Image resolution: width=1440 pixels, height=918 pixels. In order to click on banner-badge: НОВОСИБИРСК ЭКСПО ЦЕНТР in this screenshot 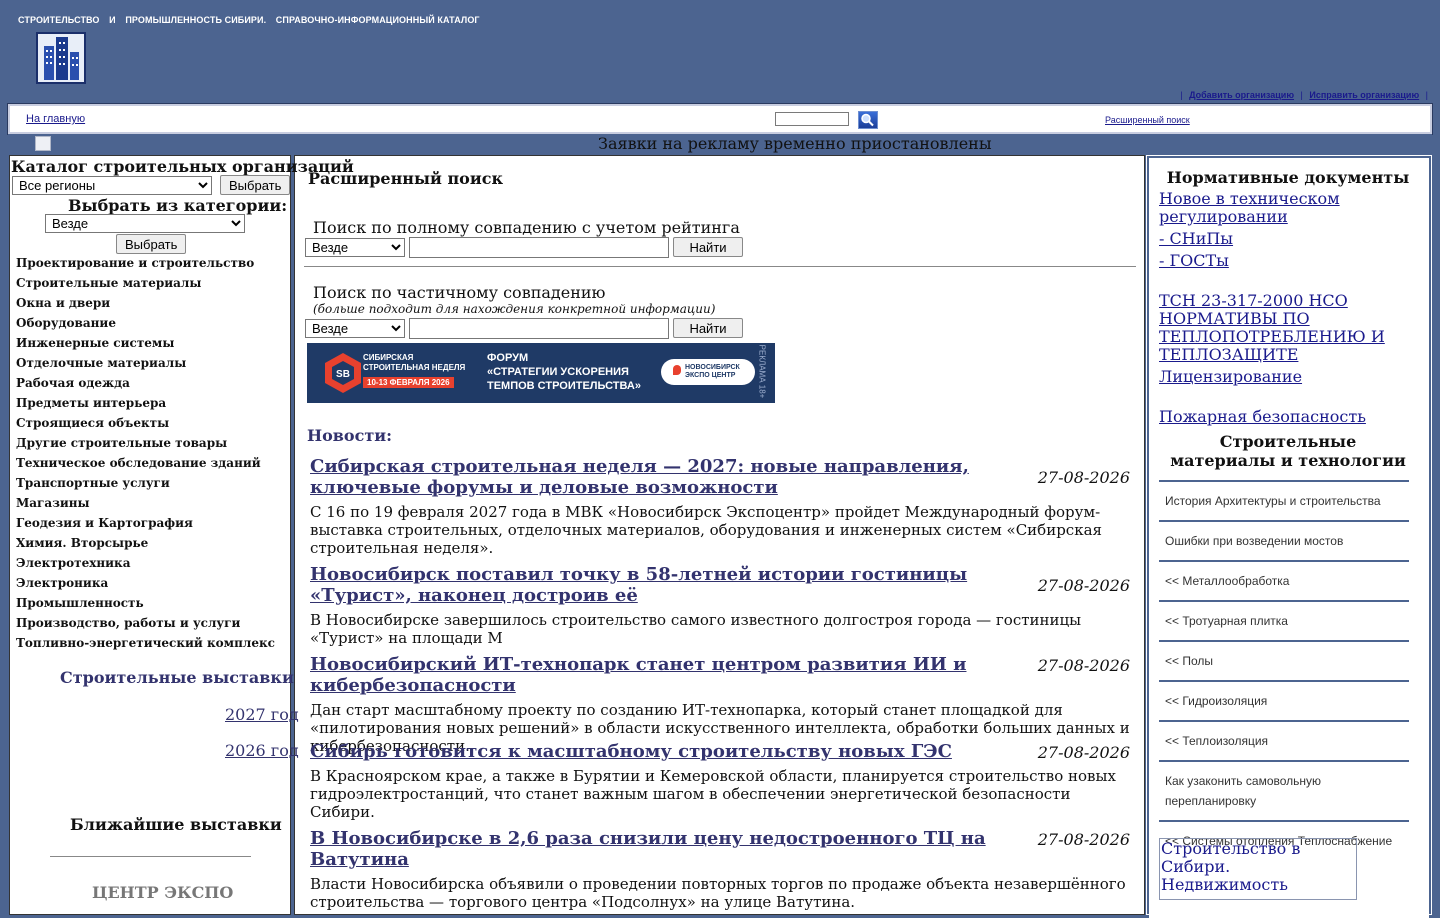, I will do `click(708, 372)`.